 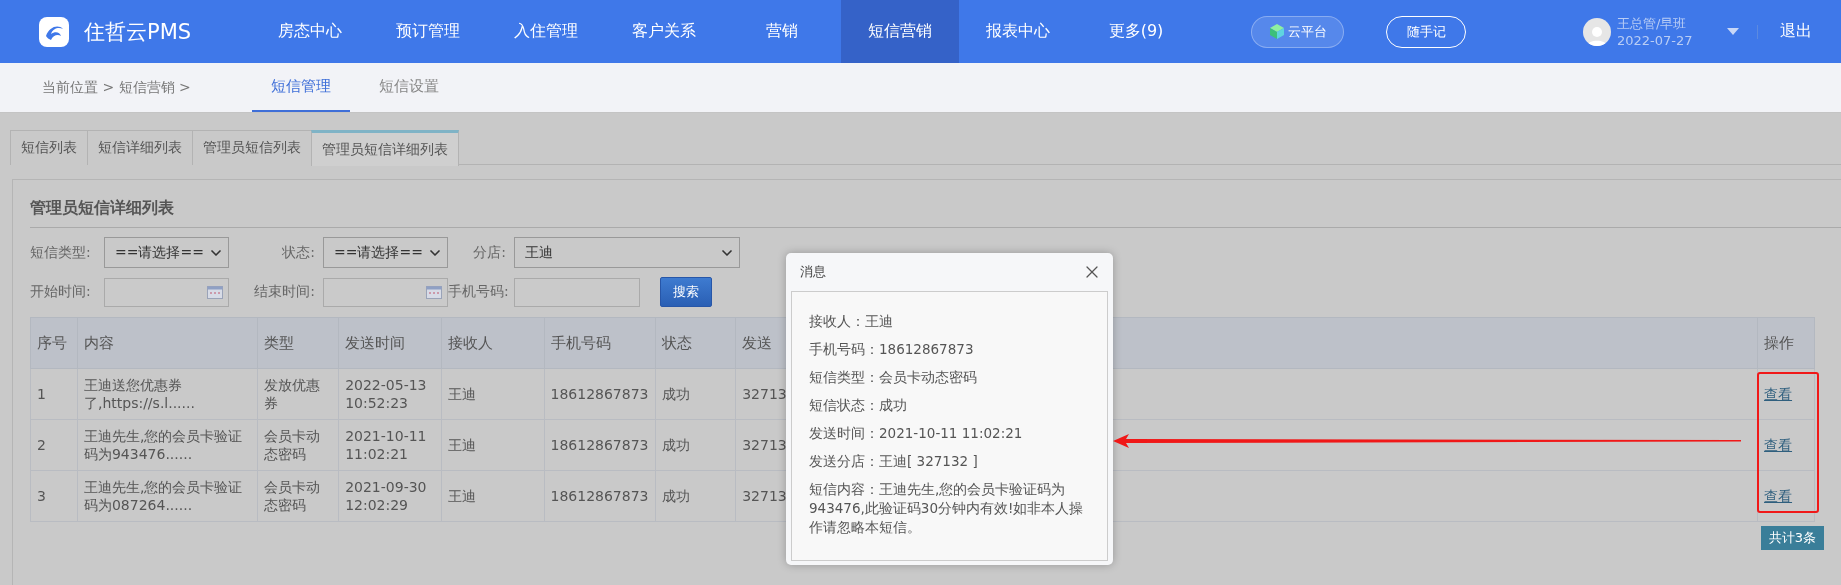 I want to click on phone-input, so click(x=577, y=292).